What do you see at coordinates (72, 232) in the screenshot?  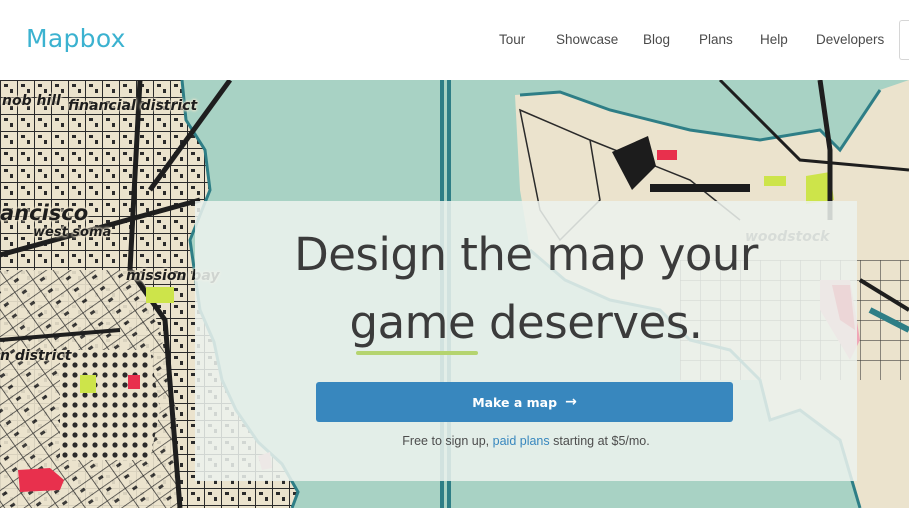 I see `map-label-west-soma: west soma` at bounding box center [72, 232].